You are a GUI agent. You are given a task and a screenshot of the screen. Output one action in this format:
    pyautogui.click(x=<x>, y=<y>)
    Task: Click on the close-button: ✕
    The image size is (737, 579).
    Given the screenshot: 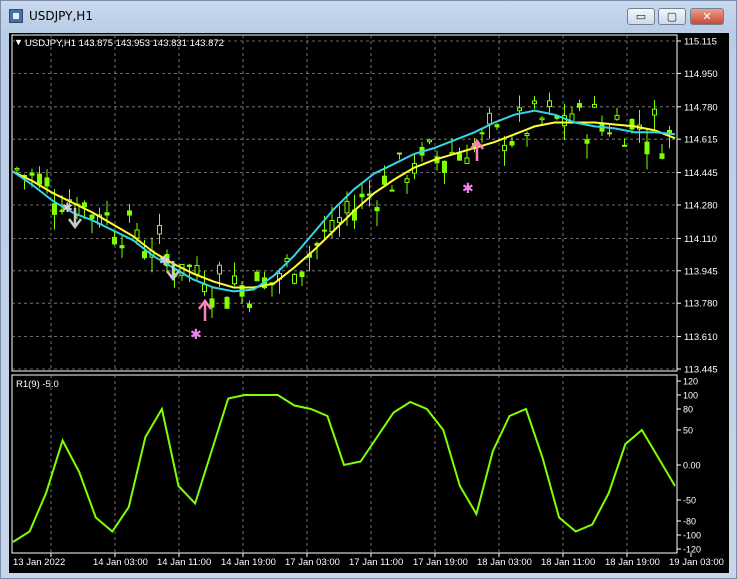 What is the action you would take?
    pyautogui.click(x=707, y=16)
    